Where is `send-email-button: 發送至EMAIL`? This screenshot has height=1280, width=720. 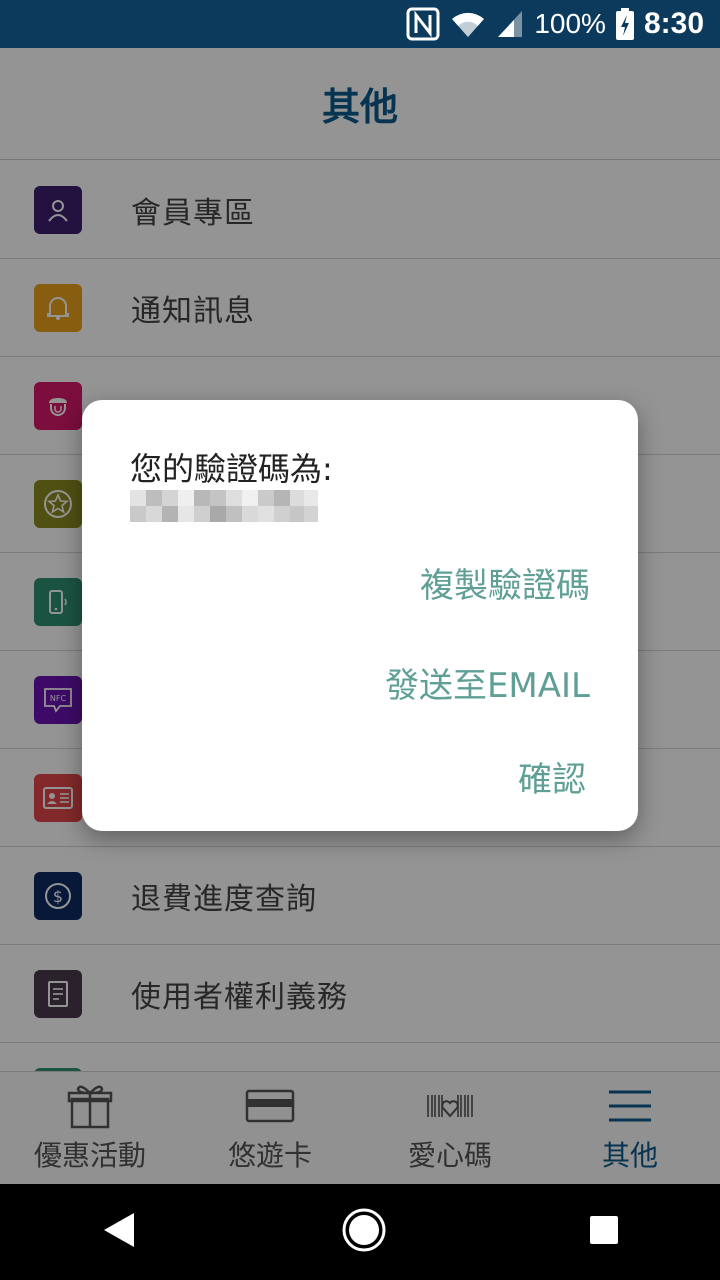
send-email-button: 發送至EMAIL is located at coordinates (487, 682).